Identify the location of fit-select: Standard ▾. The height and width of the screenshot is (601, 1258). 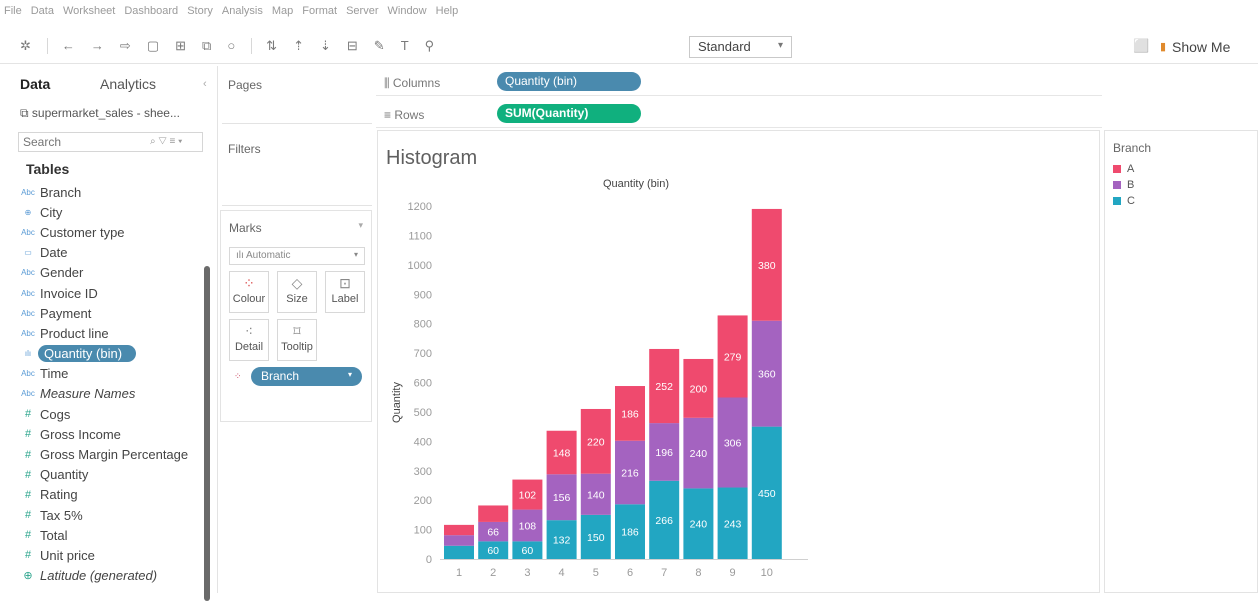
(740, 47).